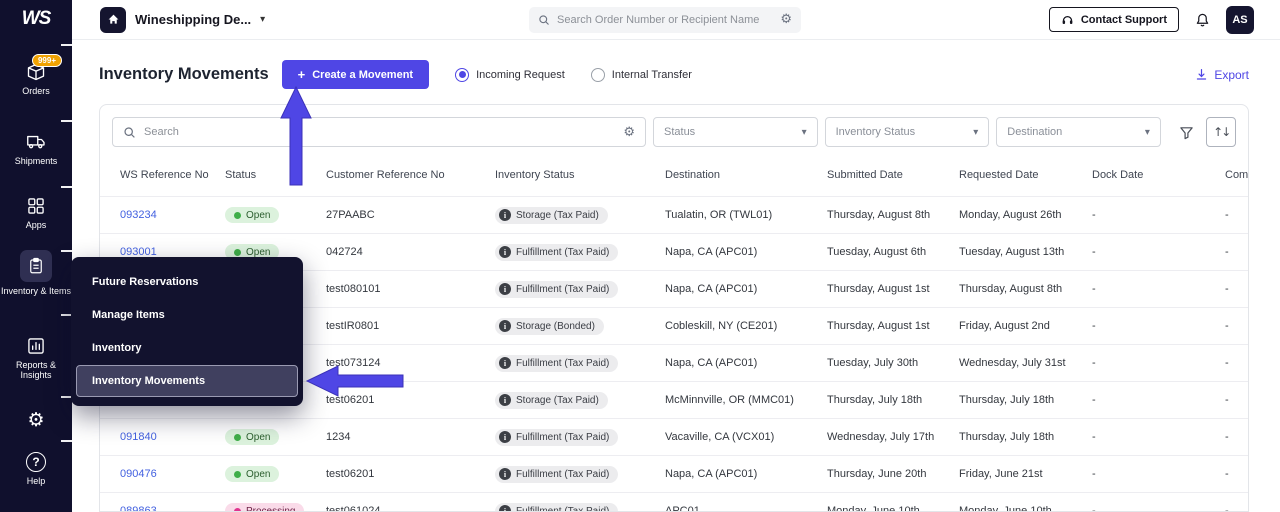  I want to click on destination-cell: Tualatin, OR (TWL01), so click(738, 215).